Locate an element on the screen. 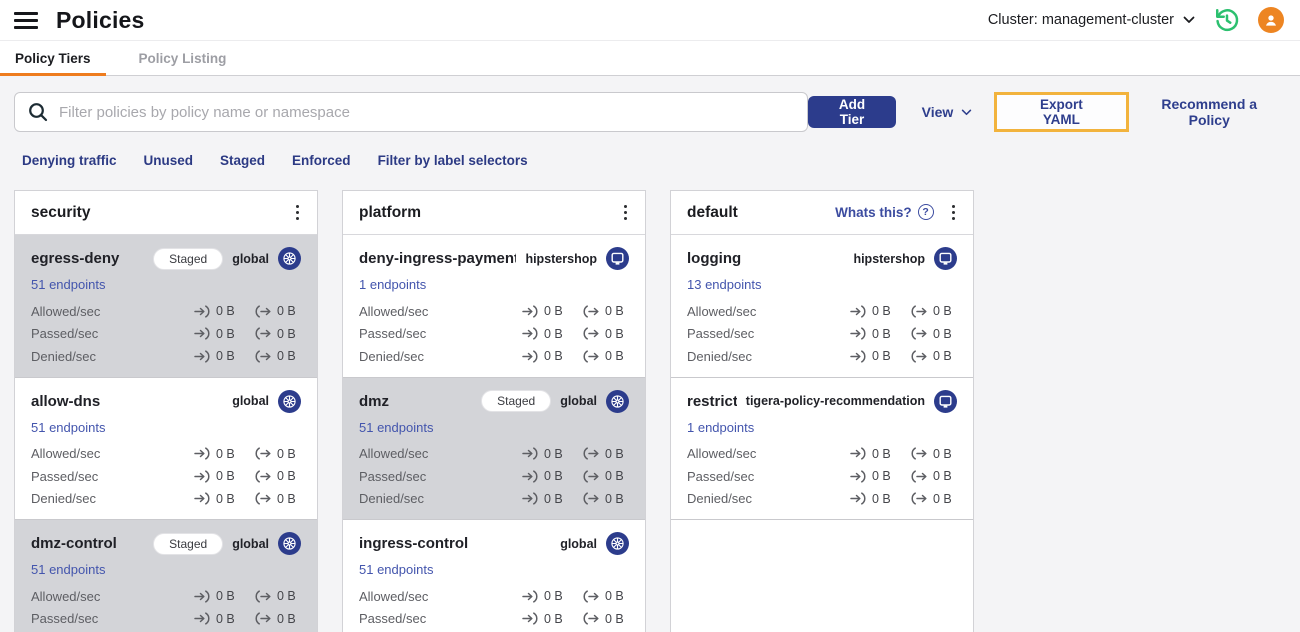 The width and height of the screenshot is (1300, 632). policy-scope-label: tigera-policy-recommendation is located at coordinates (835, 401).